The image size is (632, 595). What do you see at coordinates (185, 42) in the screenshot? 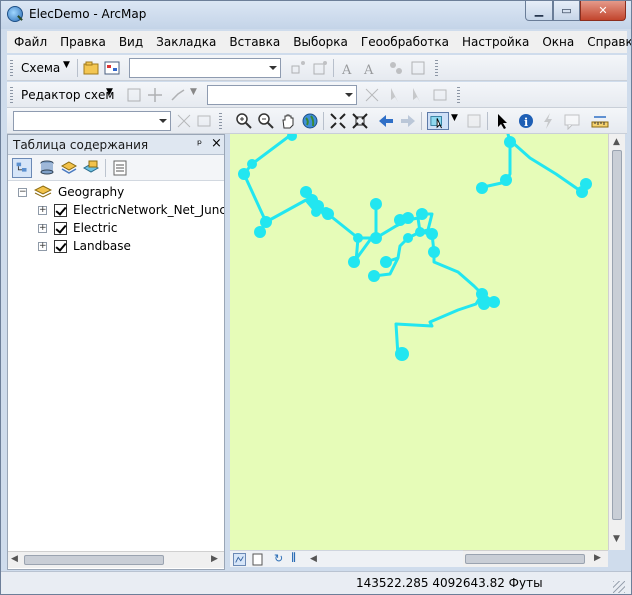
I see `menu-bookmarks: Закладка` at bounding box center [185, 42].